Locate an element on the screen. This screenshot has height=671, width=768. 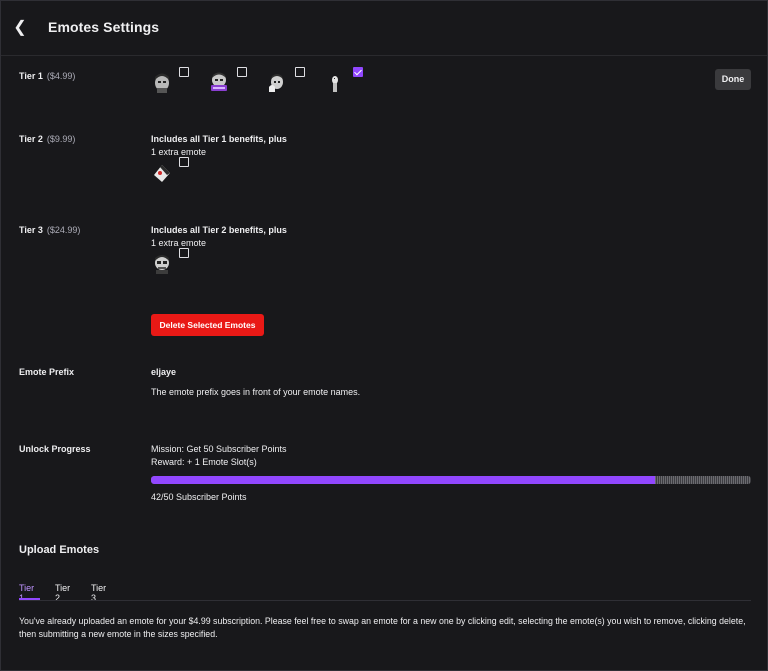
tier2-benefits-title: Includes all Tier 1 benefits, plus is located at coordinates (219, 139).